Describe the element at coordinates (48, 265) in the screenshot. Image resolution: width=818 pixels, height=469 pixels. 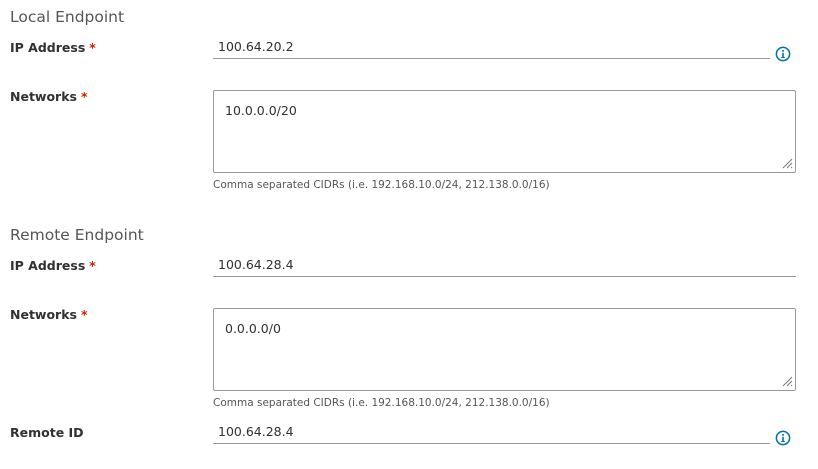
I see `remote-ip-label-text: IP Address` at that location.